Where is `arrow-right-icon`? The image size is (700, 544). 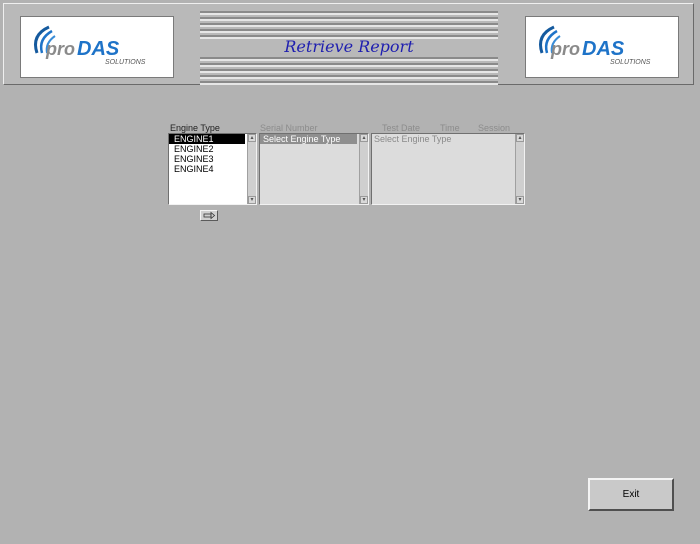
arrow-right-icon is located at coordinates (209, 215).